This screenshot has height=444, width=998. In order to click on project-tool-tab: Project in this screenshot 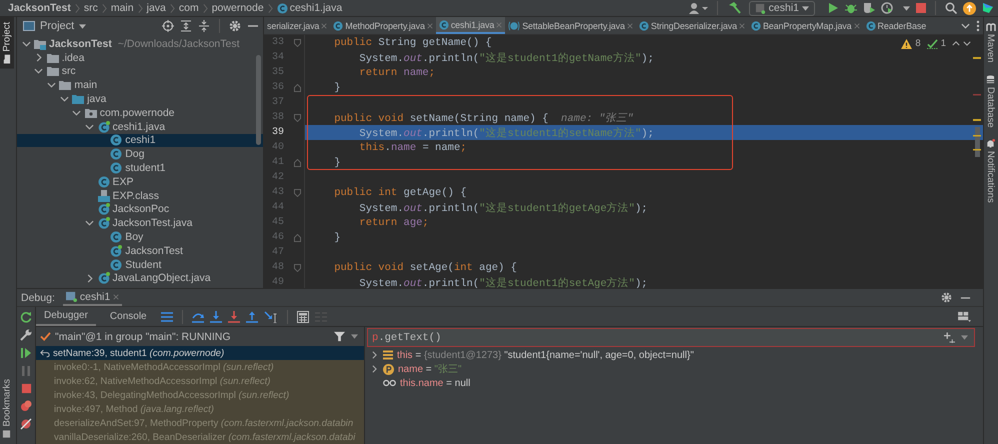, I will do `click(7, 43)`.